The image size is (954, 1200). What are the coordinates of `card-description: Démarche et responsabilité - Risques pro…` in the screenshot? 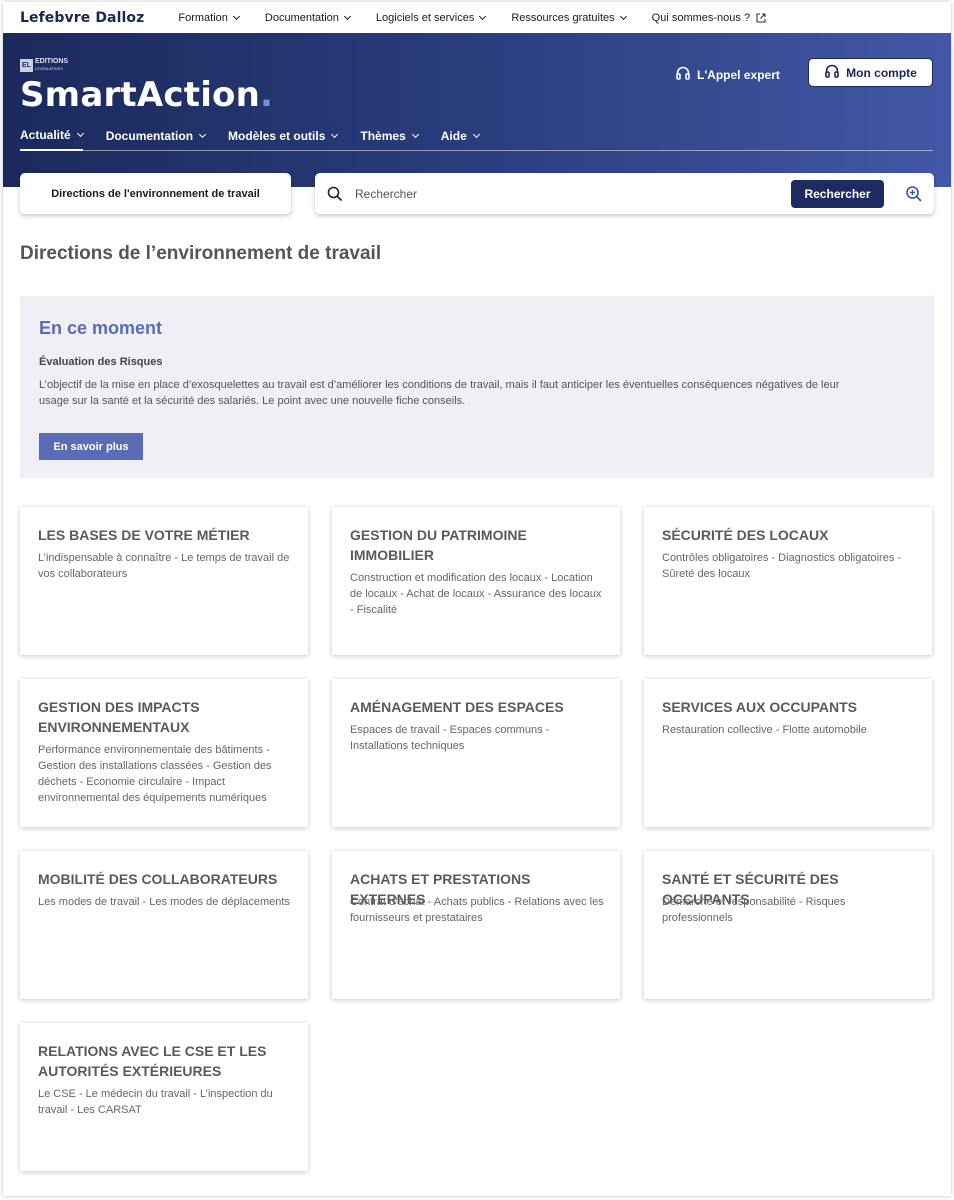 It's located at (754, 910).